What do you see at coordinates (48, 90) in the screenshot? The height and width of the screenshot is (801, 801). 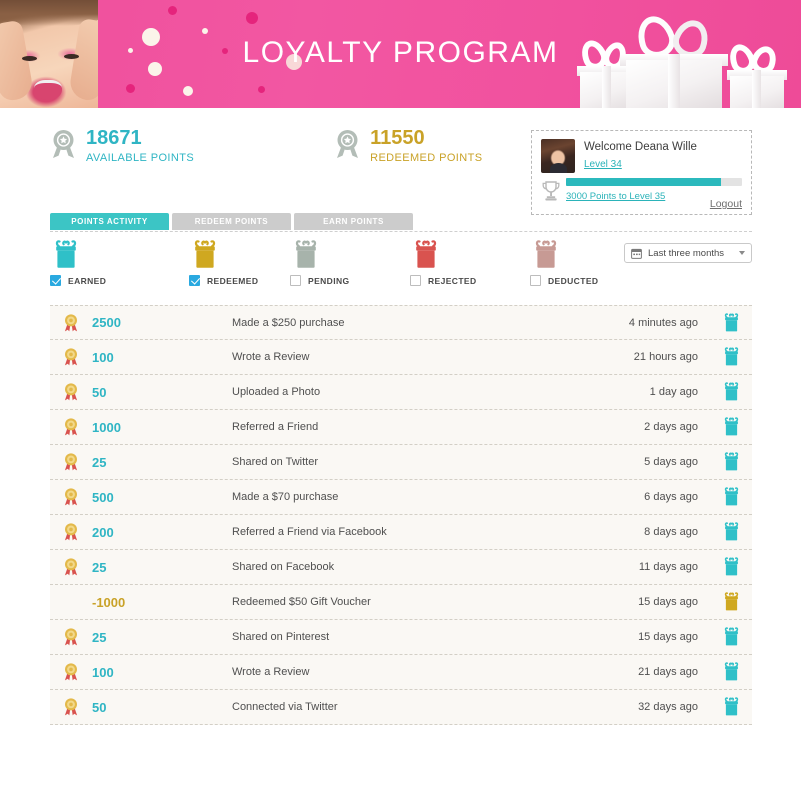 I see `model-mouth` at bounding box center [48, 90].